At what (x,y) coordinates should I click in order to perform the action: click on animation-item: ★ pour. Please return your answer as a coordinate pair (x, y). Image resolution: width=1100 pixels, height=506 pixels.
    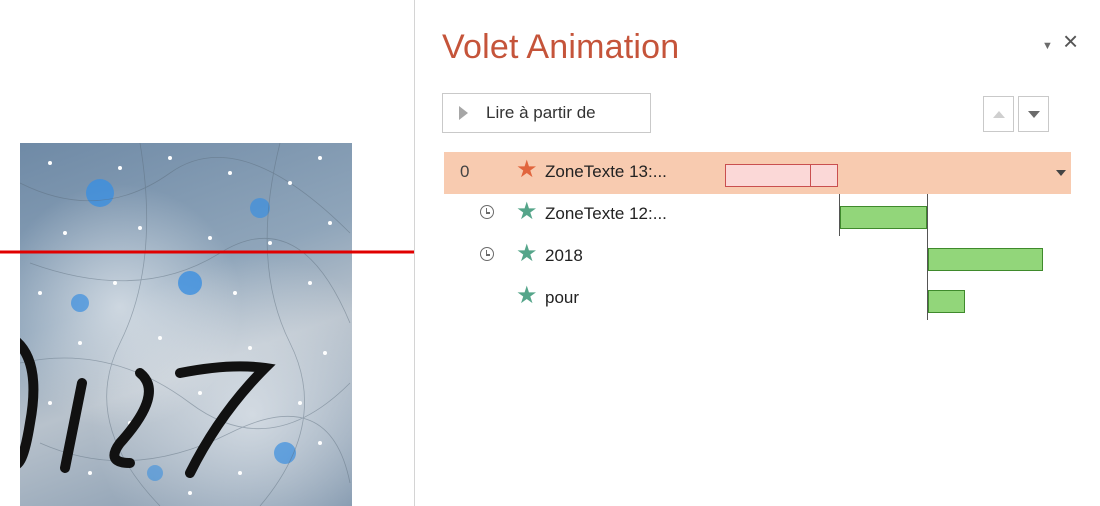
    Looking at the image, I should click on (757, 299).